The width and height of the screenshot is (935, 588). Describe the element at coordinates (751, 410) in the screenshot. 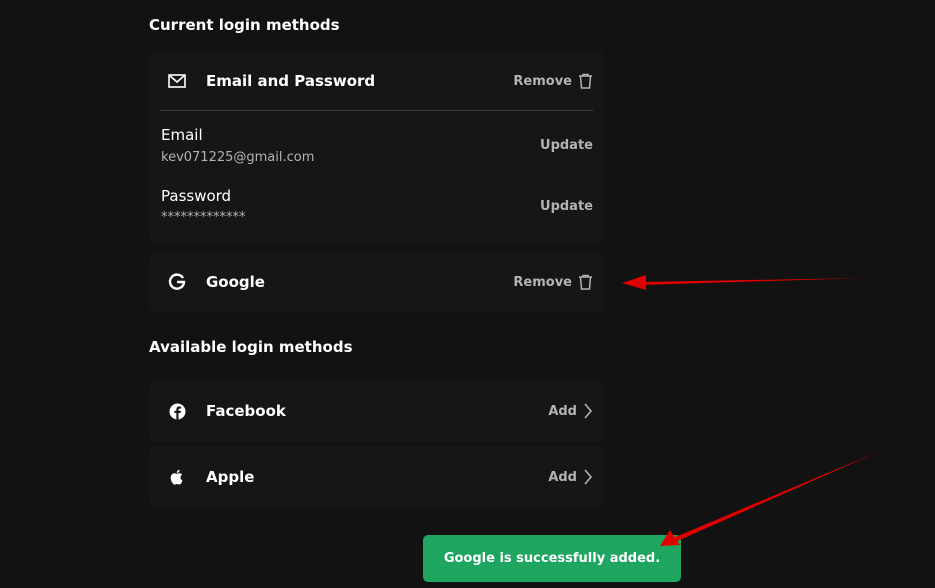

I see `annotation-arrows` at that location.